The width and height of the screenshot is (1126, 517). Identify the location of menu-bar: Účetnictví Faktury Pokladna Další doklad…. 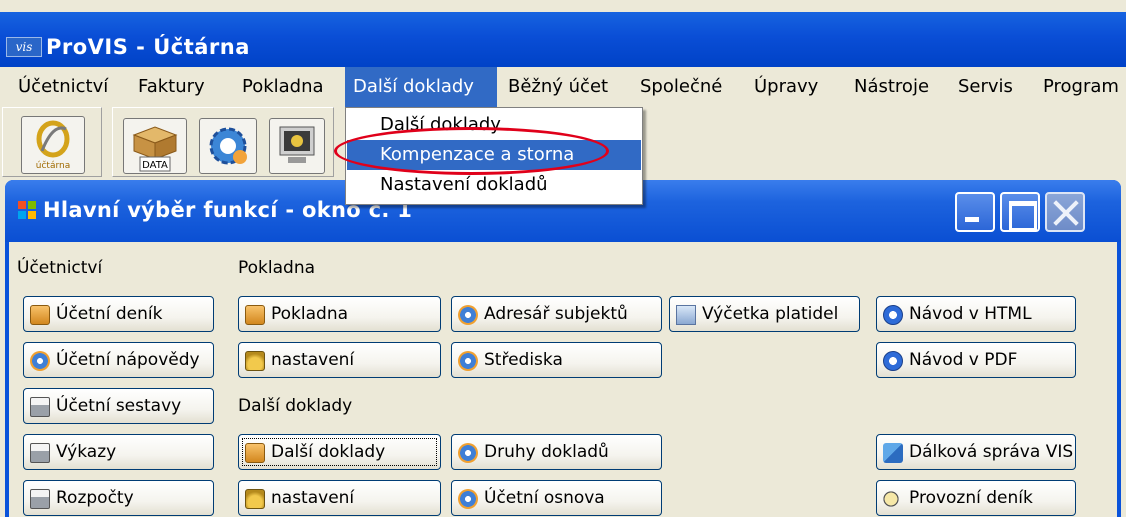
(563, 87).